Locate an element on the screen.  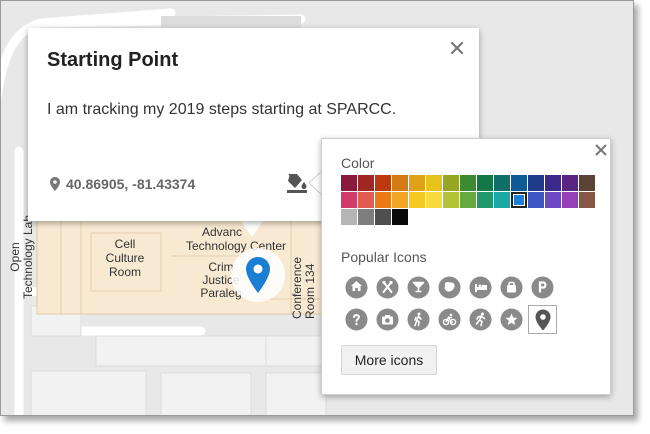
map-label-line: Cell is located at coordinates (125, 244).